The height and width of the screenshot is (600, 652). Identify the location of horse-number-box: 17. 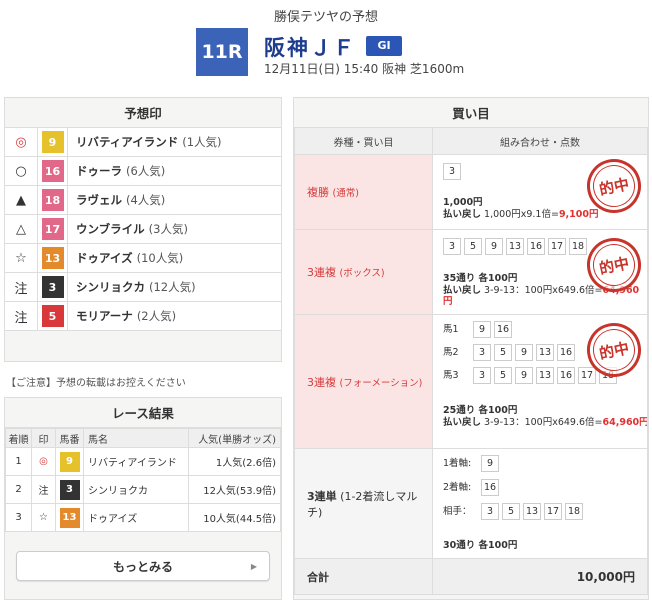
(557, 246).